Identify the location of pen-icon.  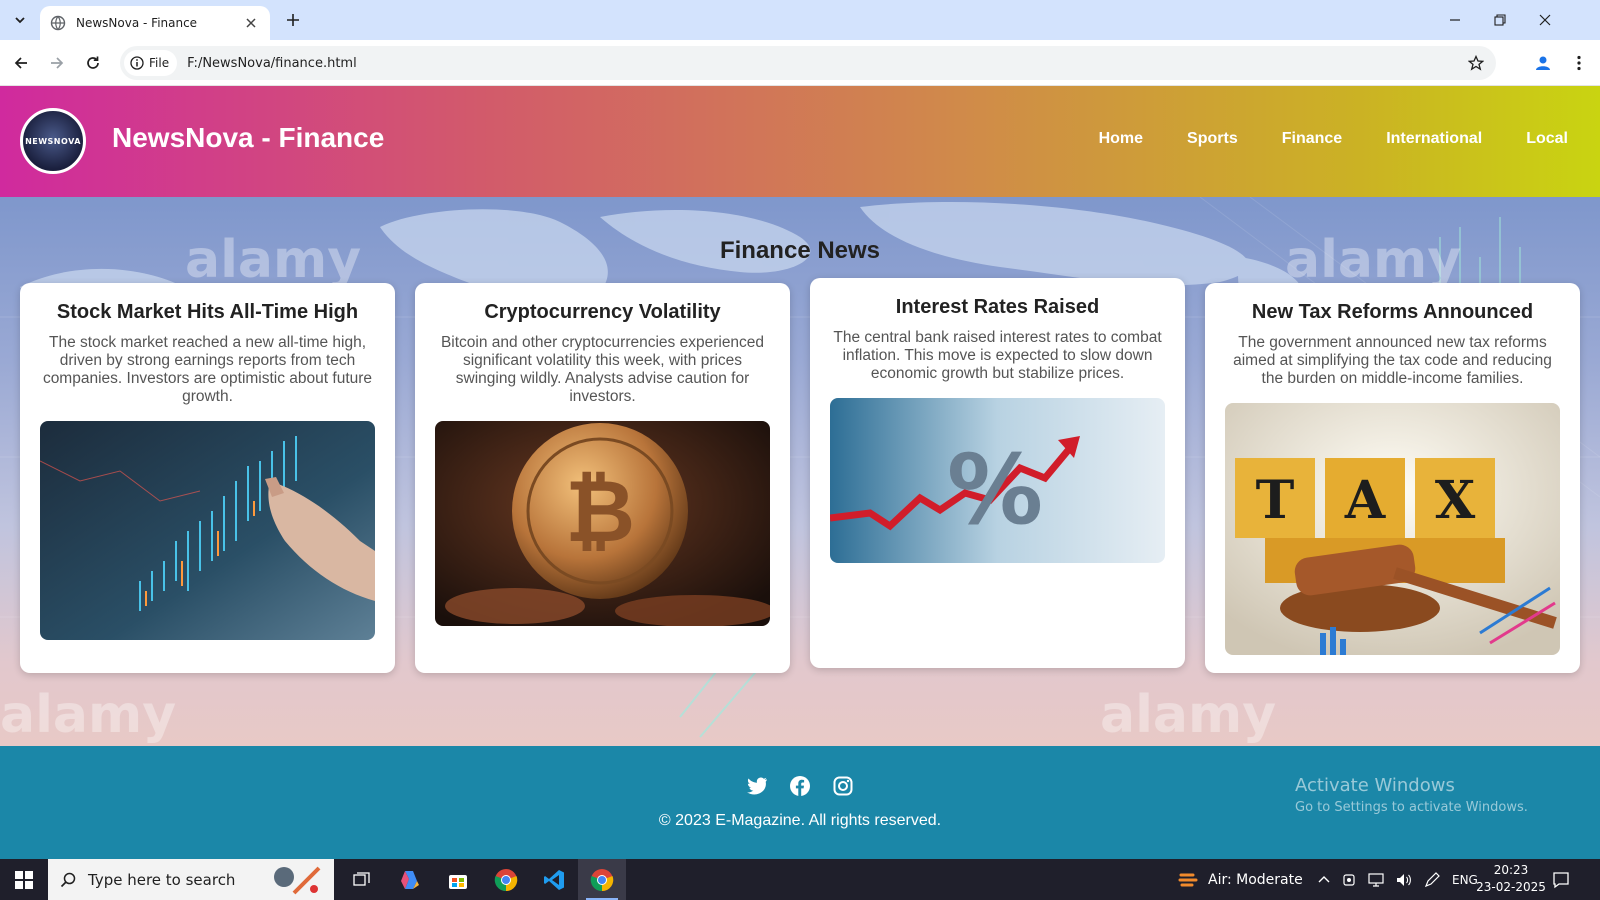
(1432, 879).